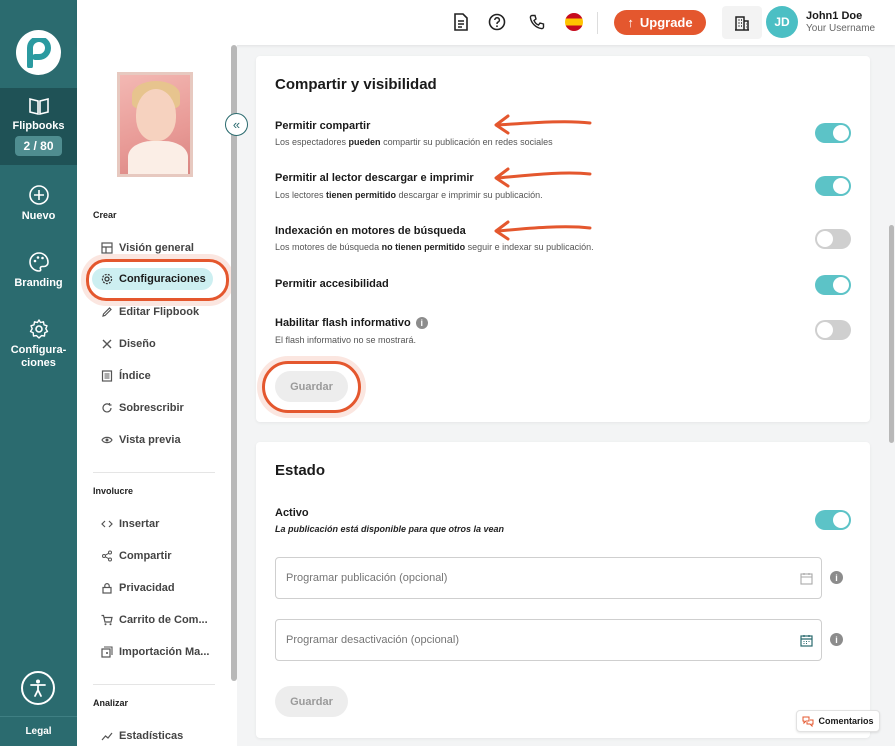 The width and height of the screenshot is (895, 746). Describe the element at coordinates (159, 312) in the screenshot. I see `sidebar-item-label: Editar Flipbook` at that location.